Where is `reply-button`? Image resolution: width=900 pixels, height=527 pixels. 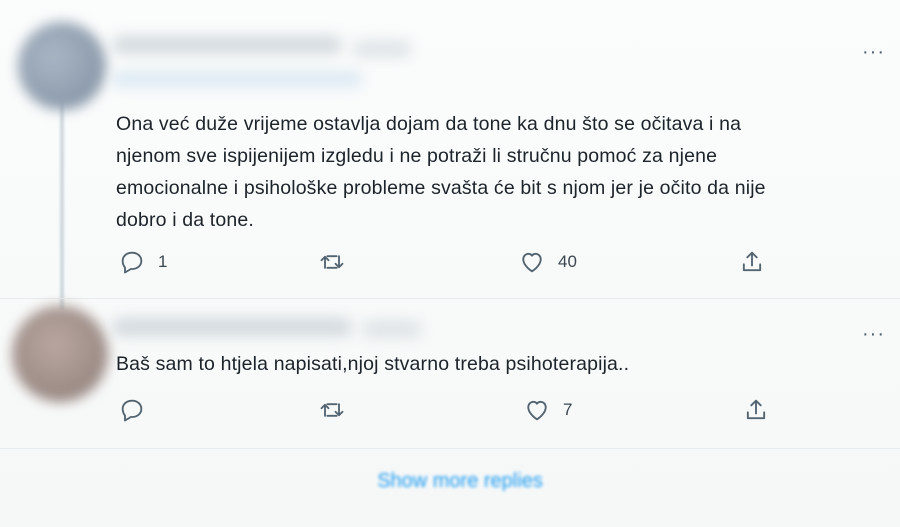
reply-button is located at coordinates (138, 410).